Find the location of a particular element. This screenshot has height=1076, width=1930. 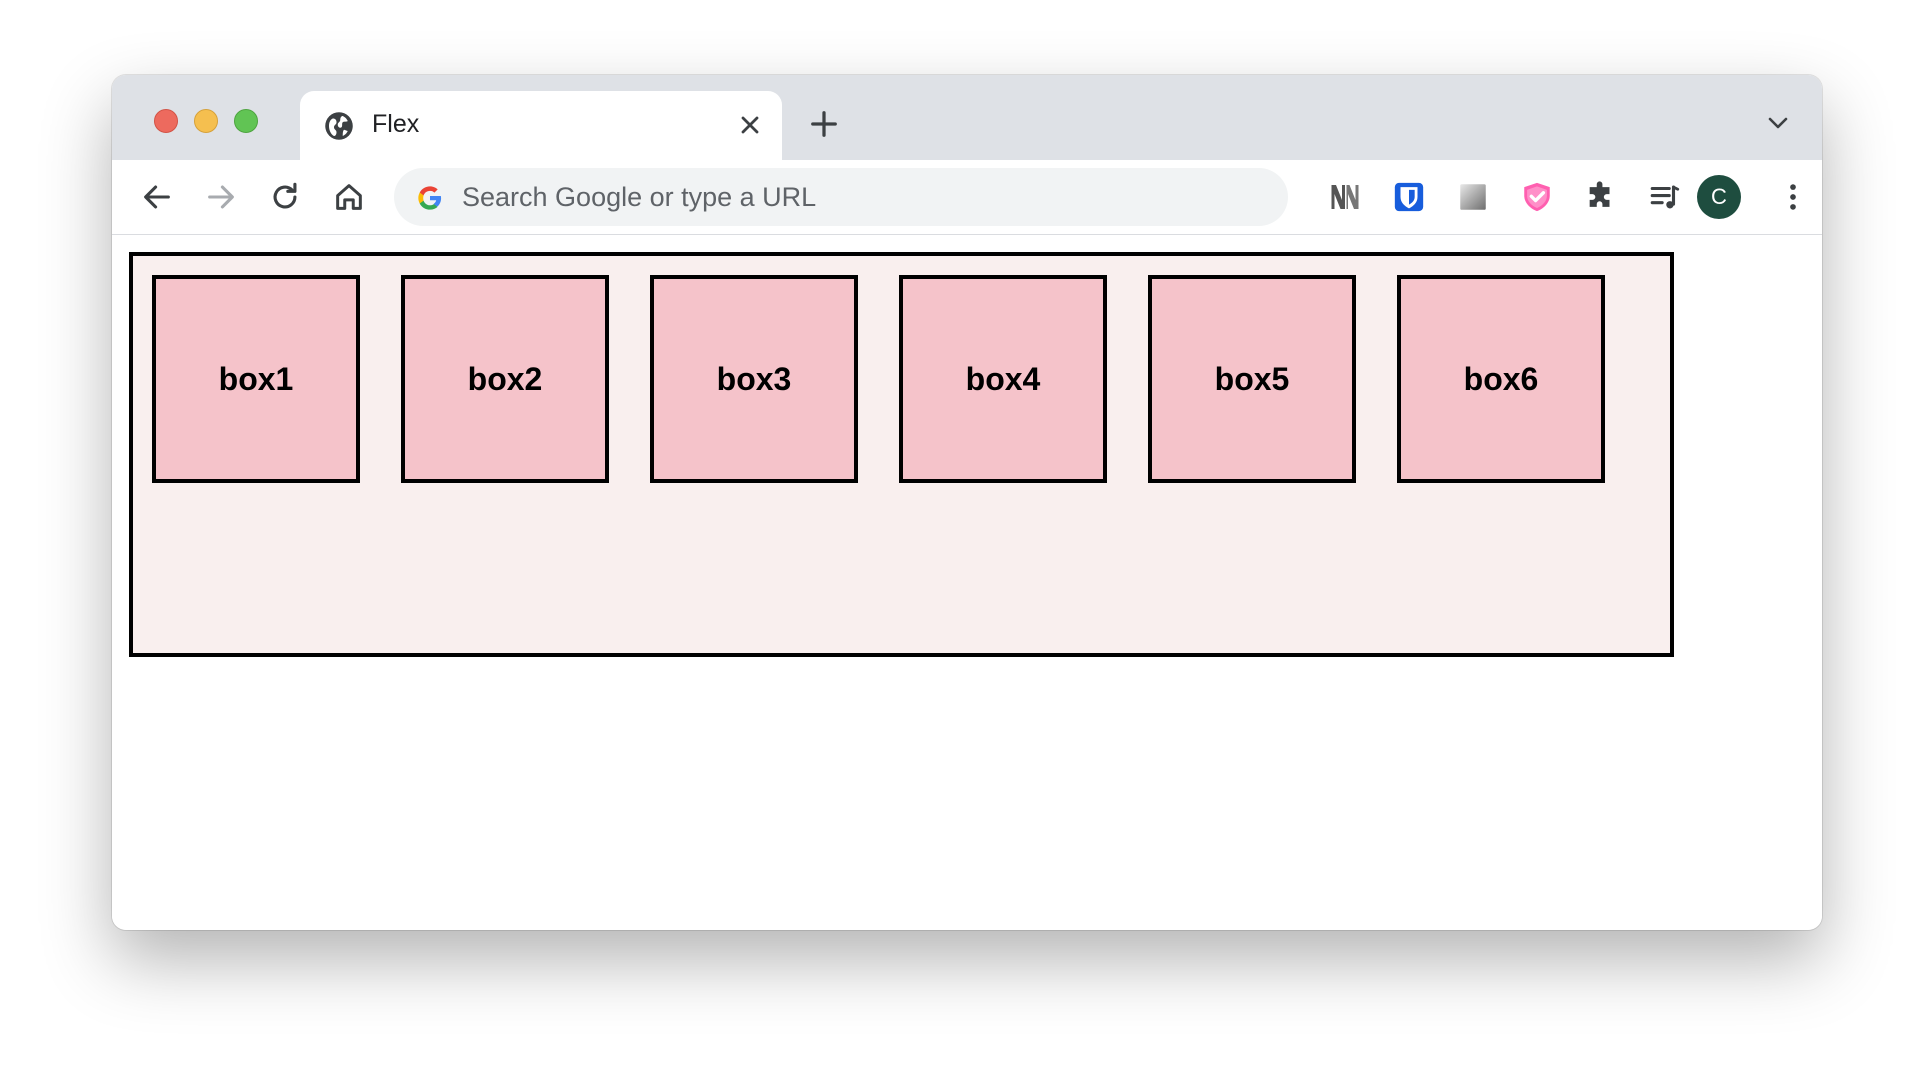

flex-box: box3 is located at coordinates (754, 379).